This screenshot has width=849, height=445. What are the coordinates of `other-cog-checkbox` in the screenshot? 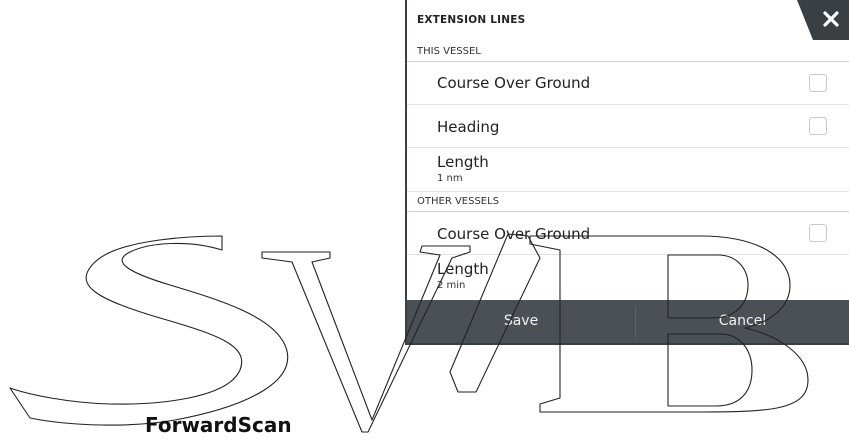 It's located at (818, 233).